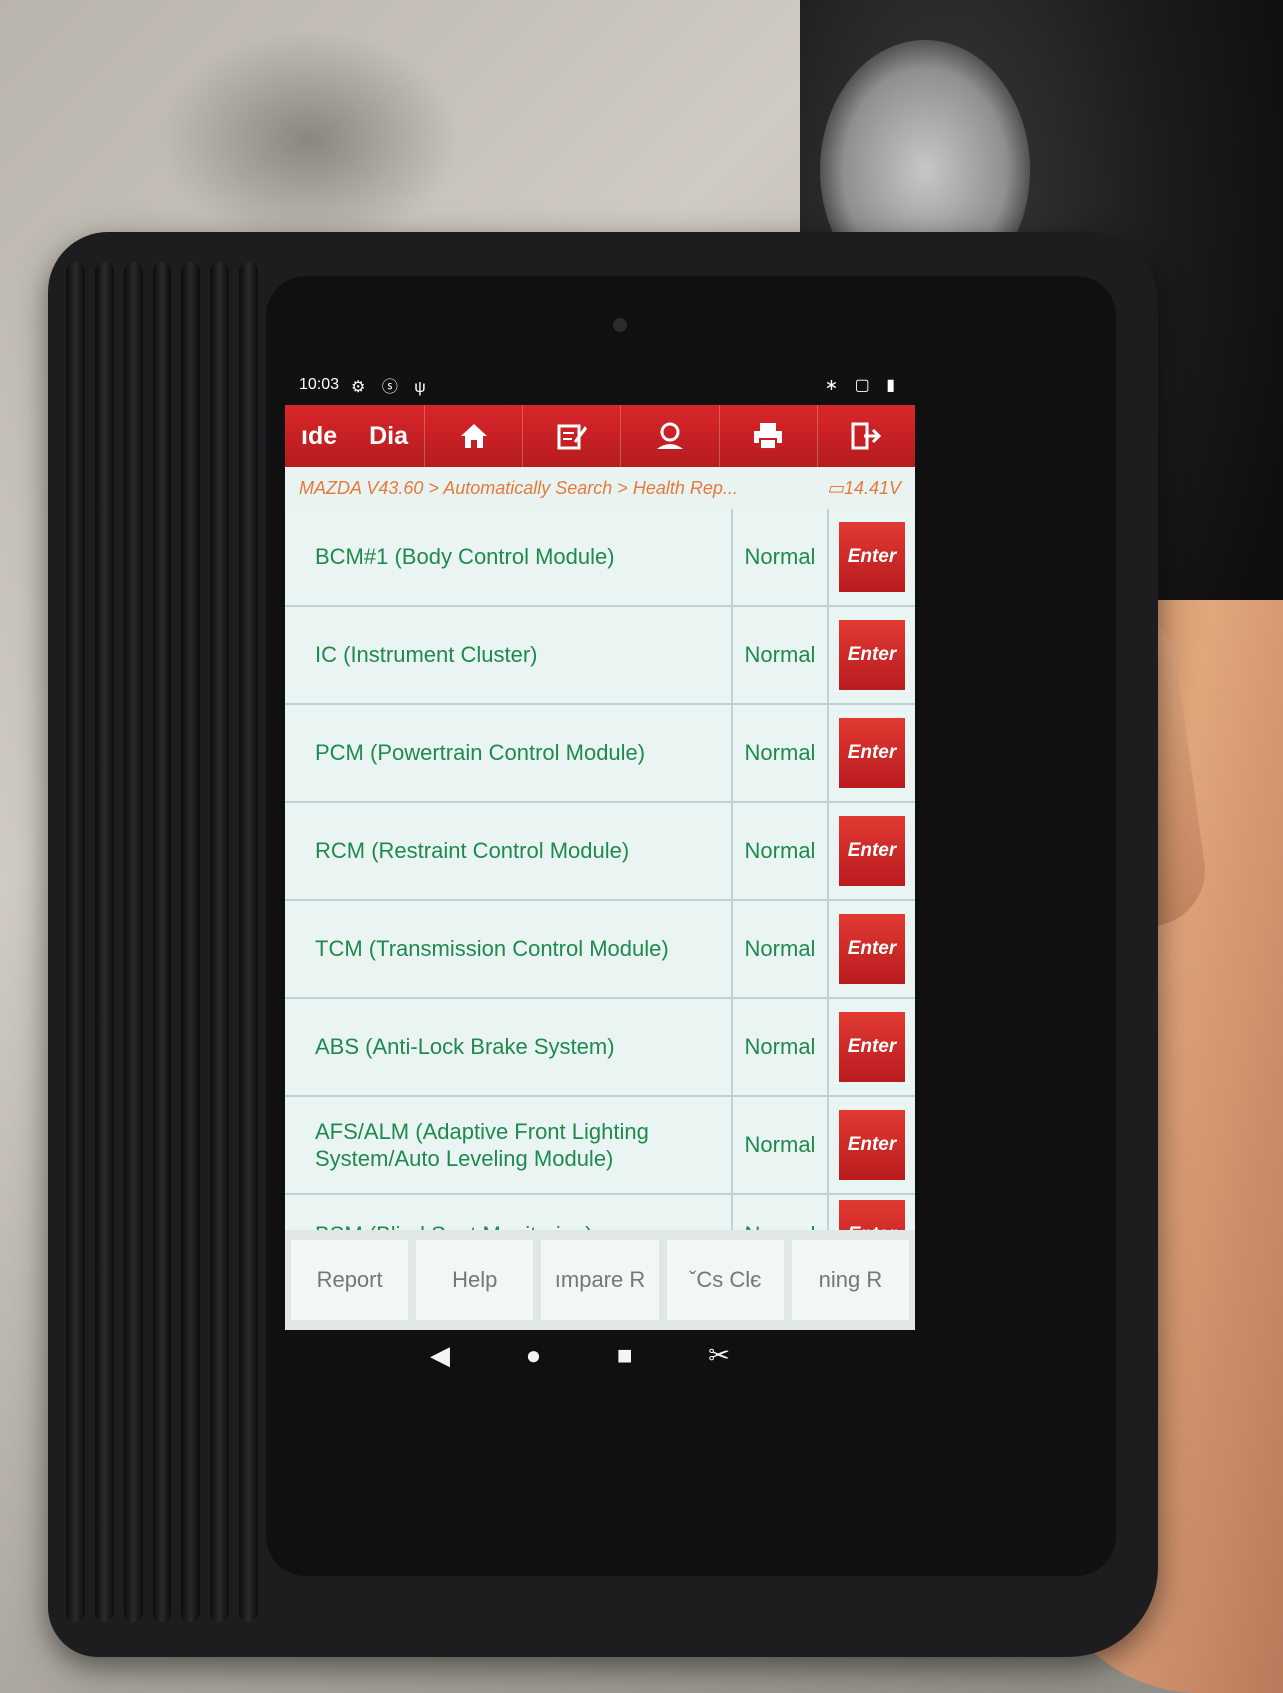 This screenshot has width=1283, height=1693. What do you see at coordinates (440, 1355) in the screenshot?
I see `back-icon: ◀` at bounding box center [440, 1355].